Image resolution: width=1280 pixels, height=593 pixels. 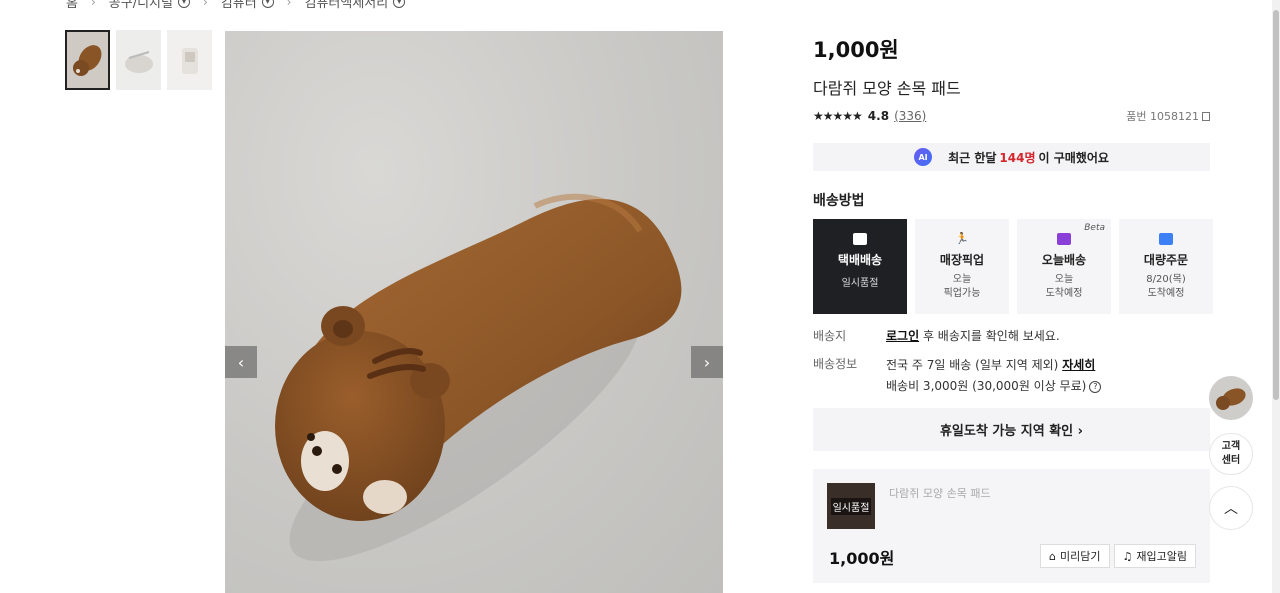 I want to click on delivery-destination-label: 배송지, so click(x=830, y=336).